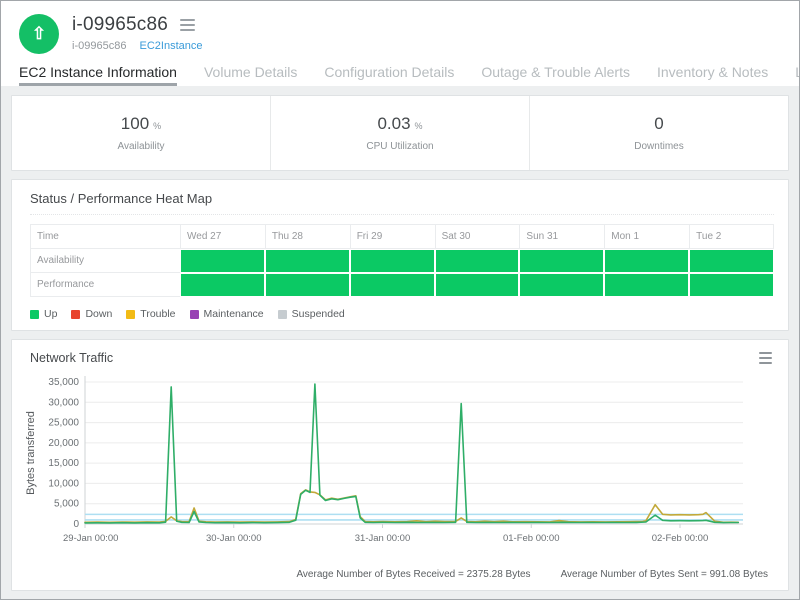 The width and height of the screenshot is (800, 600). I want to click on network-traffic-title: Network Traffic, so click(72, 358).